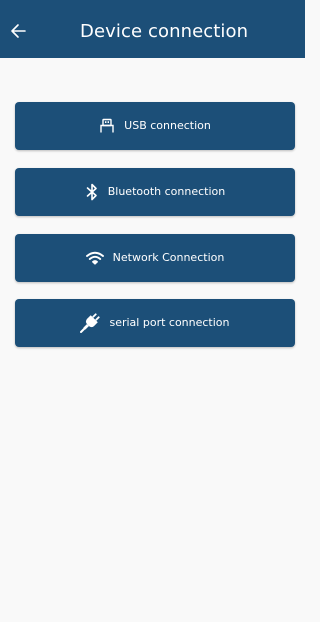 The width and height of the screenshot is (320, 622). I want to click on usb-connection-button: USB connection, so click(155, 126).